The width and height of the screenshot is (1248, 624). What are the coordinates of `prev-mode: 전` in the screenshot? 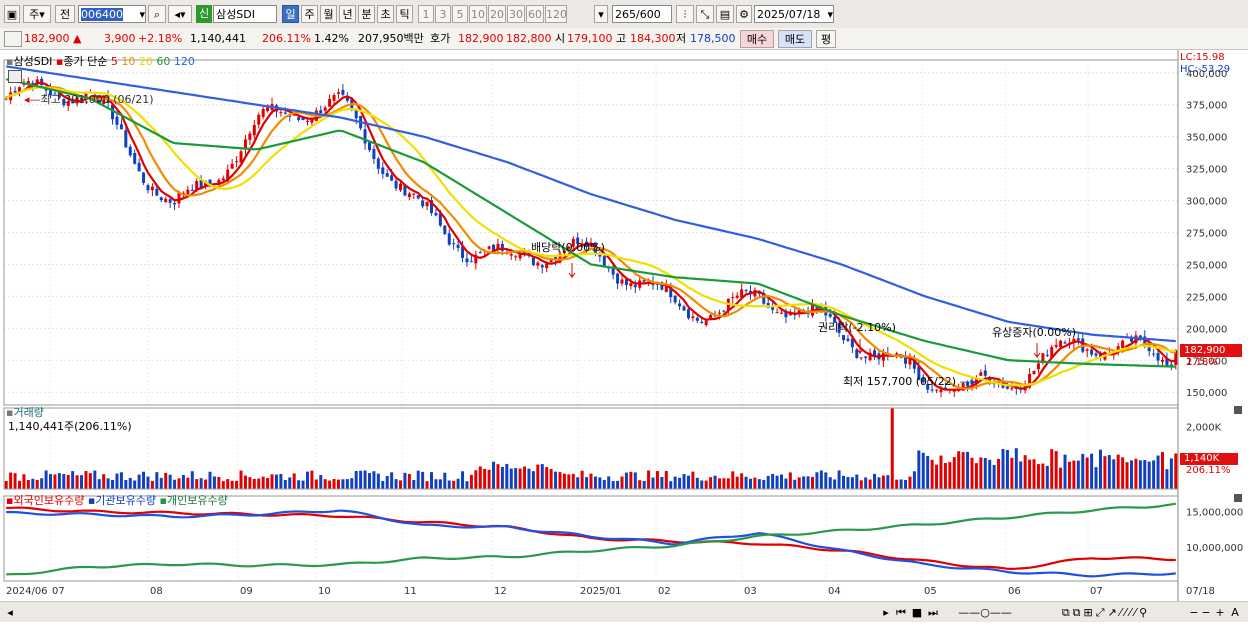 It's located at (65, 14).